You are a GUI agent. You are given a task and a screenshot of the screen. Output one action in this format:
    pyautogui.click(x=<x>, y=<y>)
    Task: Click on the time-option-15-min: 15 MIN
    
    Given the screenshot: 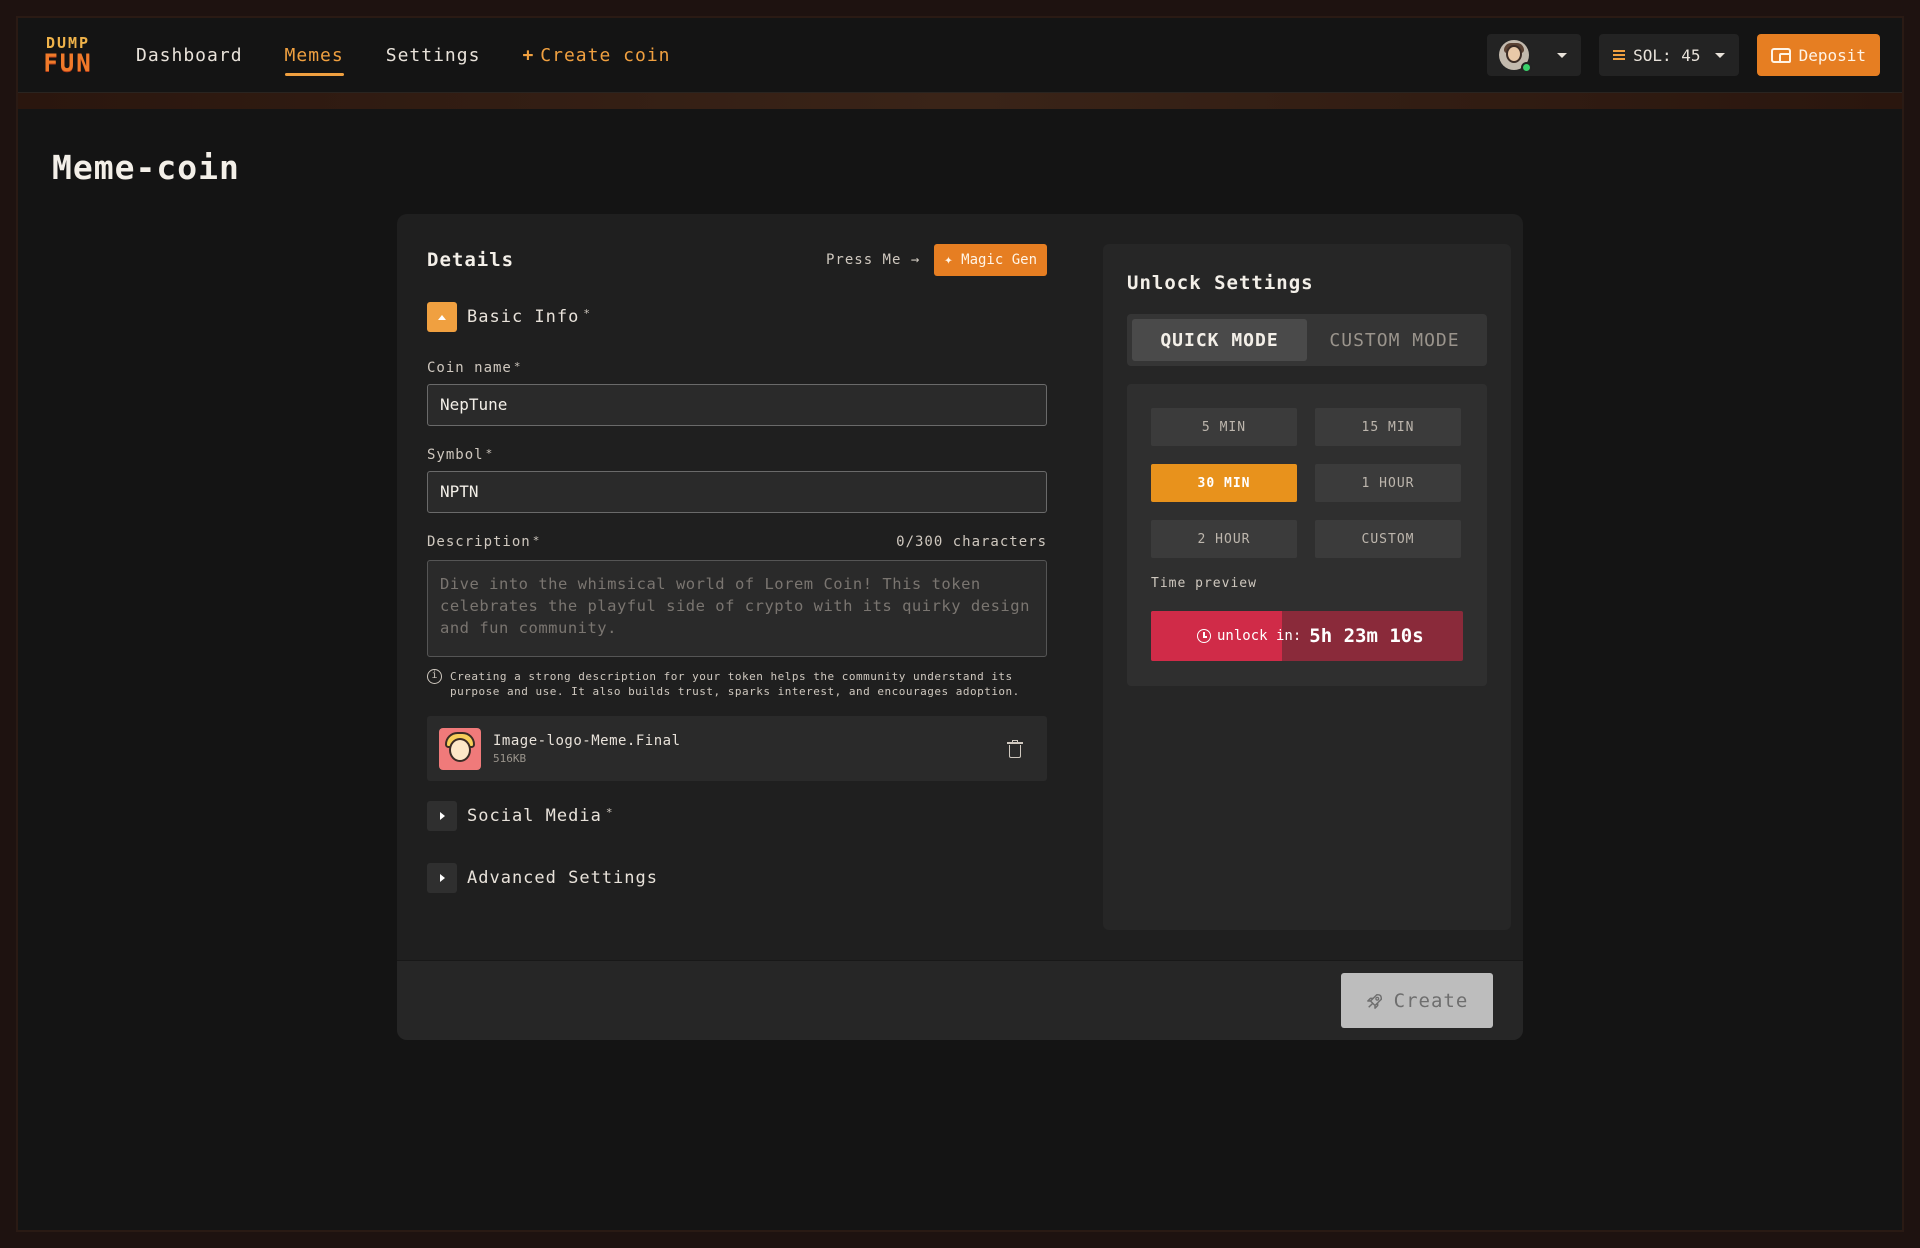 What is the action you would take?
    pyautogui.click(x=1388, y=427)
    